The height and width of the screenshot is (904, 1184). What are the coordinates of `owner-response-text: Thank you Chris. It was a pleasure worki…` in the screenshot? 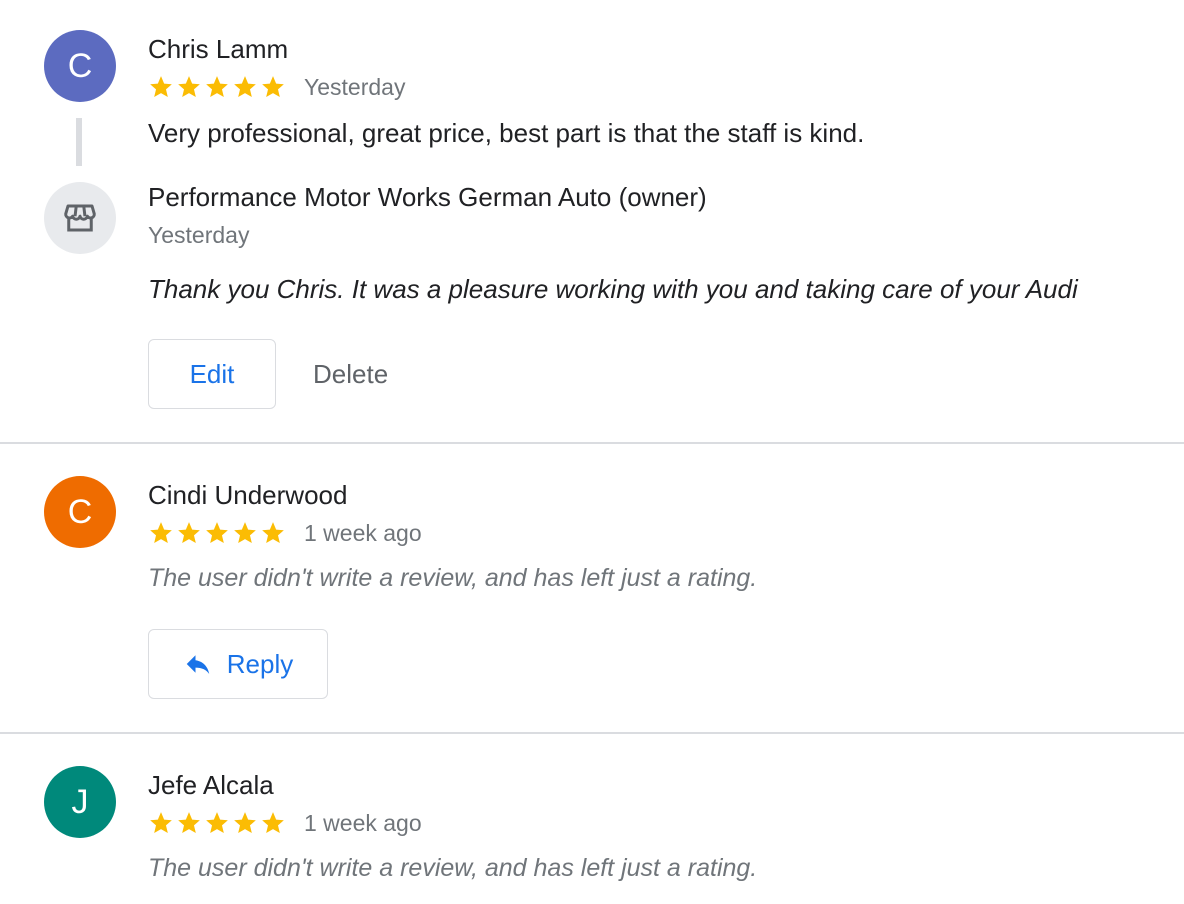 It's located at (613, 289).